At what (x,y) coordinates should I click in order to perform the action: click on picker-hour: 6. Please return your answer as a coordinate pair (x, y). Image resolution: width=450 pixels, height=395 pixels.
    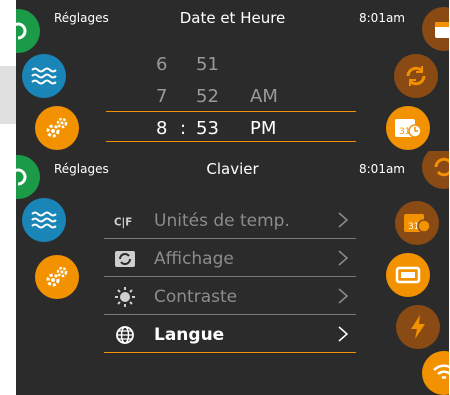
    Looking at the image, I should click on (162, 64).